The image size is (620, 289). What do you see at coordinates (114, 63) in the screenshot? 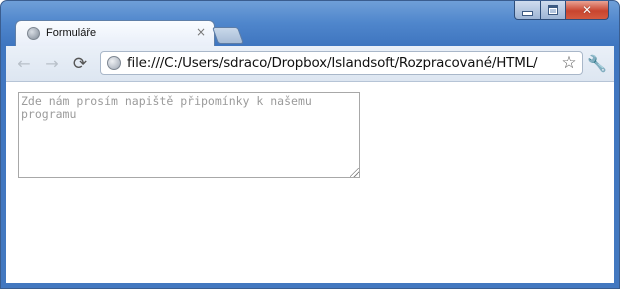
I see `page-icon` at bounding box center [114, 63].